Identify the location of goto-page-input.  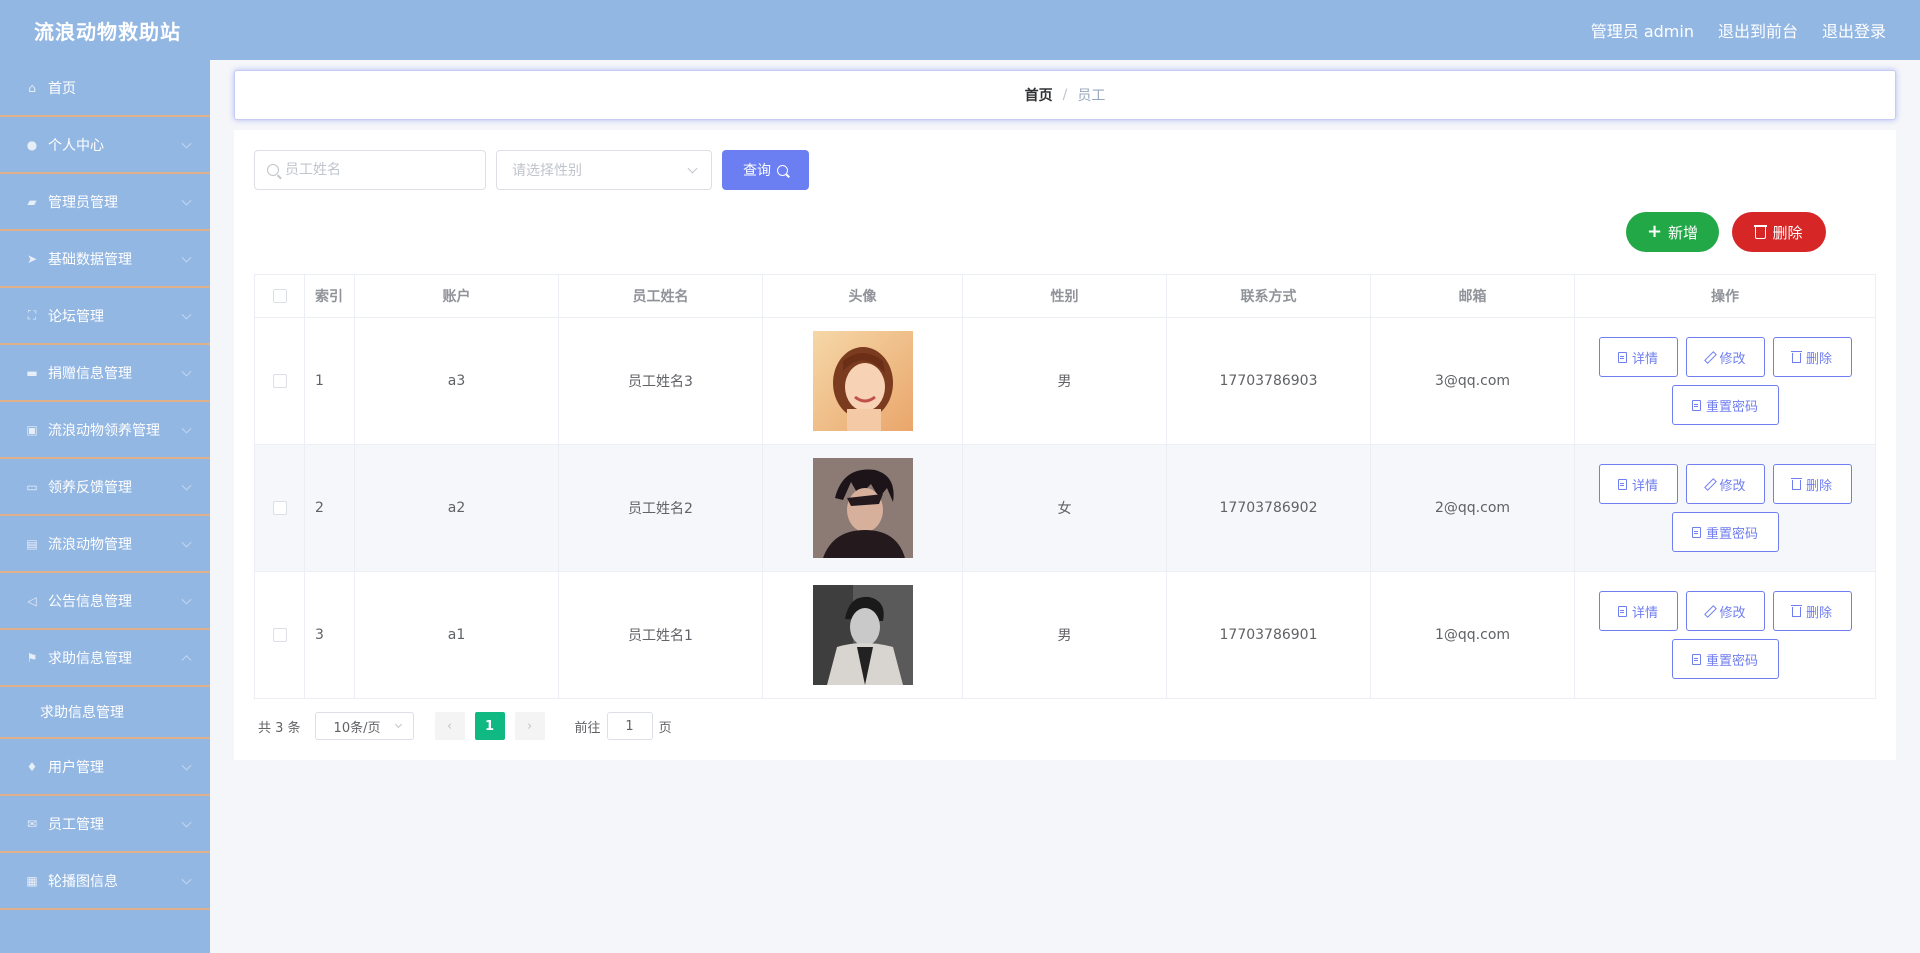
(629, 726).